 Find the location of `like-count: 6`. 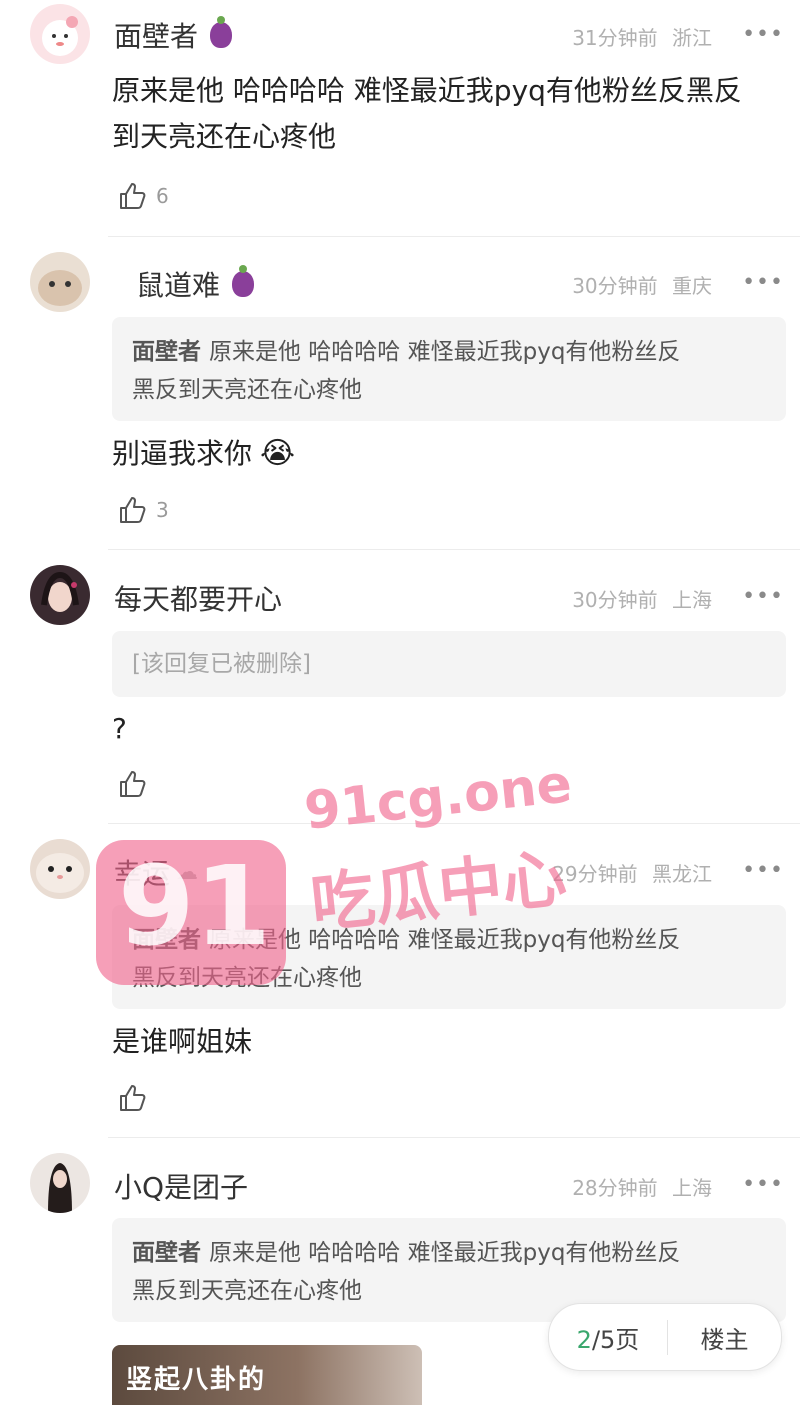

like-count: 6 is located at coordinates (162, 196).